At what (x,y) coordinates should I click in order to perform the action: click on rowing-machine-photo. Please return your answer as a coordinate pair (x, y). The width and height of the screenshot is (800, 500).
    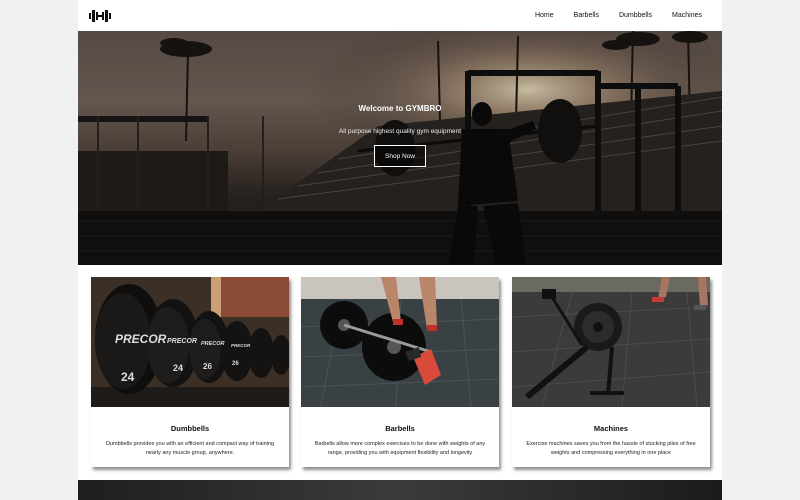
    Looking at the image, I should click on (611, 342).